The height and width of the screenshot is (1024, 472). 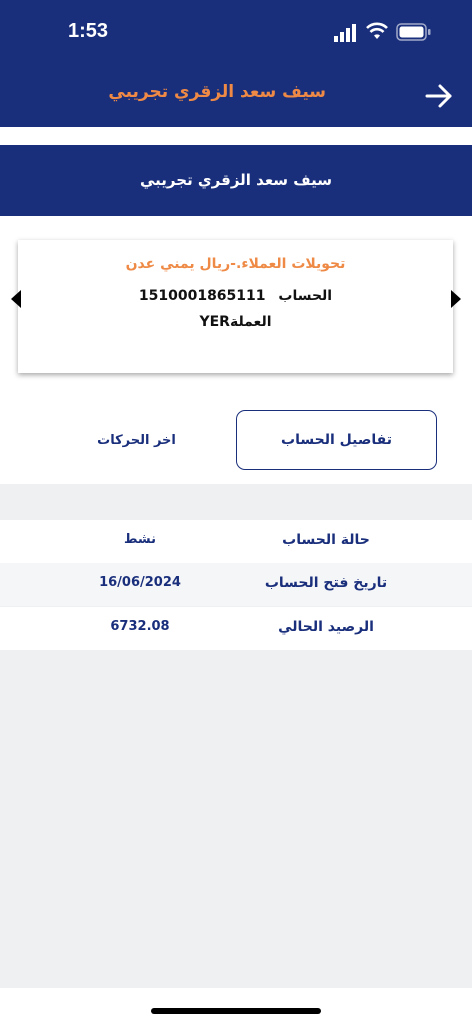 I want to click on currency-value: YER, so click(x=214, y=322).